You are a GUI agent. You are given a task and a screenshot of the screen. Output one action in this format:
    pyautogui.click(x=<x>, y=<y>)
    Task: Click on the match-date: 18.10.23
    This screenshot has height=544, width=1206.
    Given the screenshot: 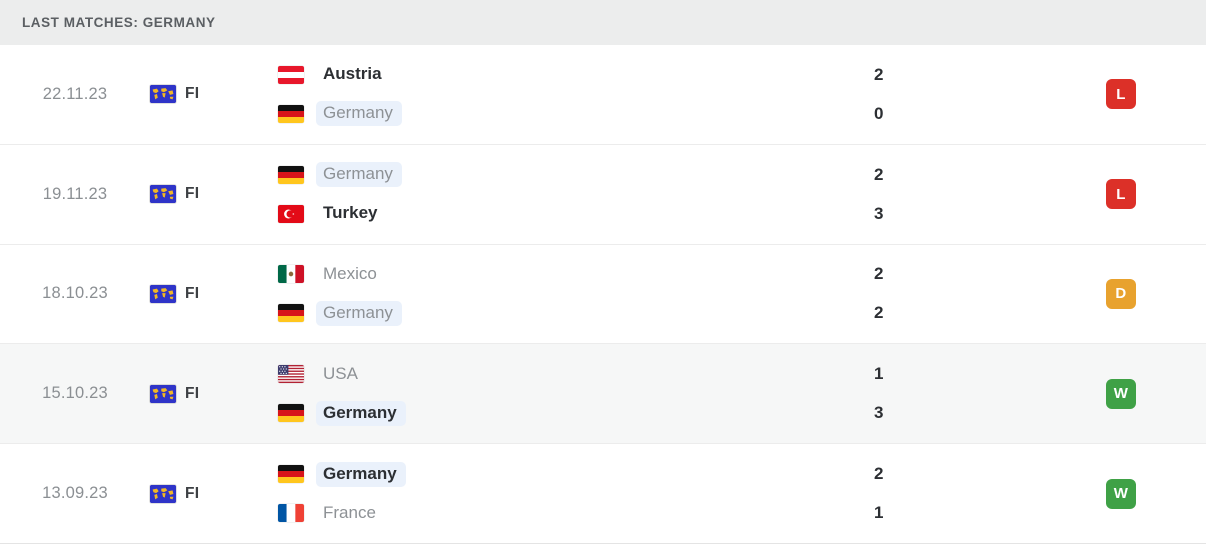 What is the action you would take?
    pyautogui.click(x=75, y=293)
    